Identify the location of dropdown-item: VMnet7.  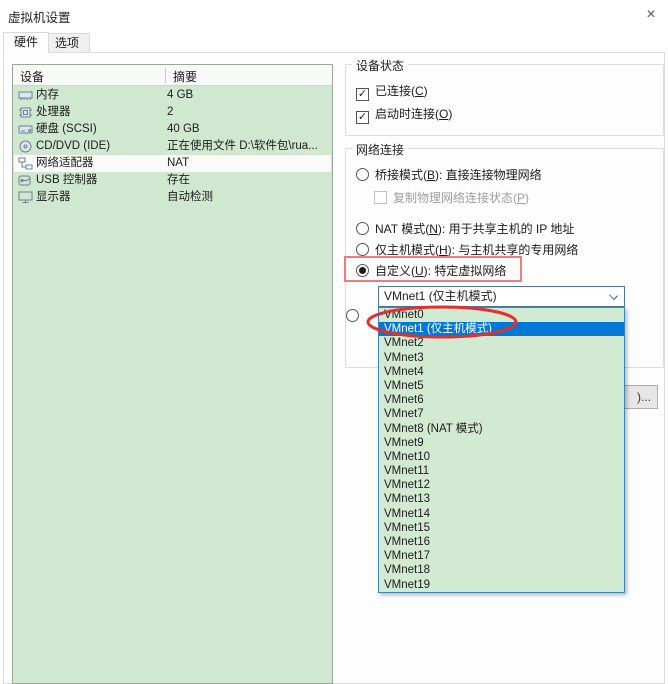
(501, 414).